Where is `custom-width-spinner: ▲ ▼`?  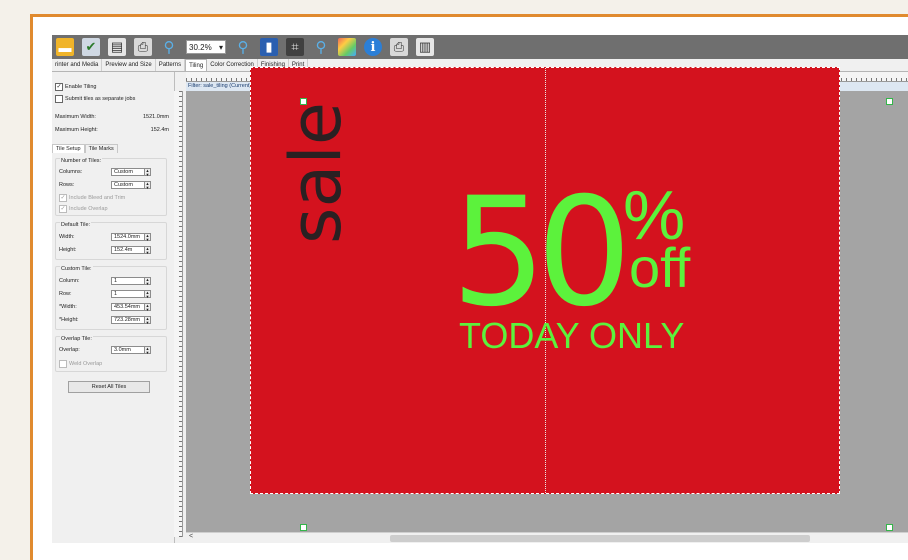
custom-width-spinner: ▲ ▼ is located at coordinates (148, 307).